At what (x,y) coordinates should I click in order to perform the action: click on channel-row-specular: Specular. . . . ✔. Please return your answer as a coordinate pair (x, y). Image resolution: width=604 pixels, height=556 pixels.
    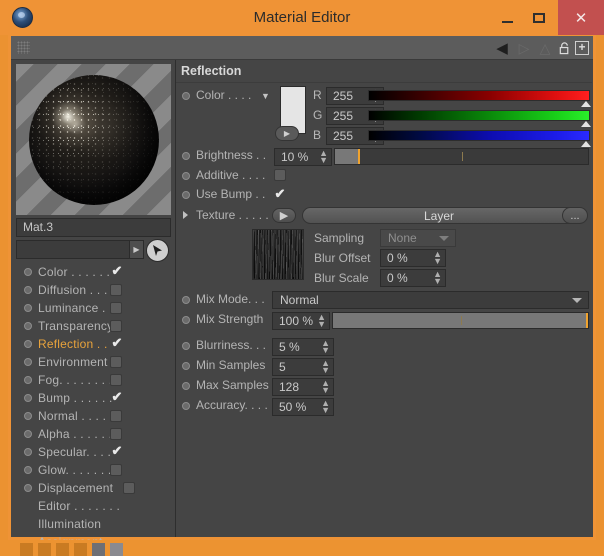
    Looking at the image, I should click on (93, 452).